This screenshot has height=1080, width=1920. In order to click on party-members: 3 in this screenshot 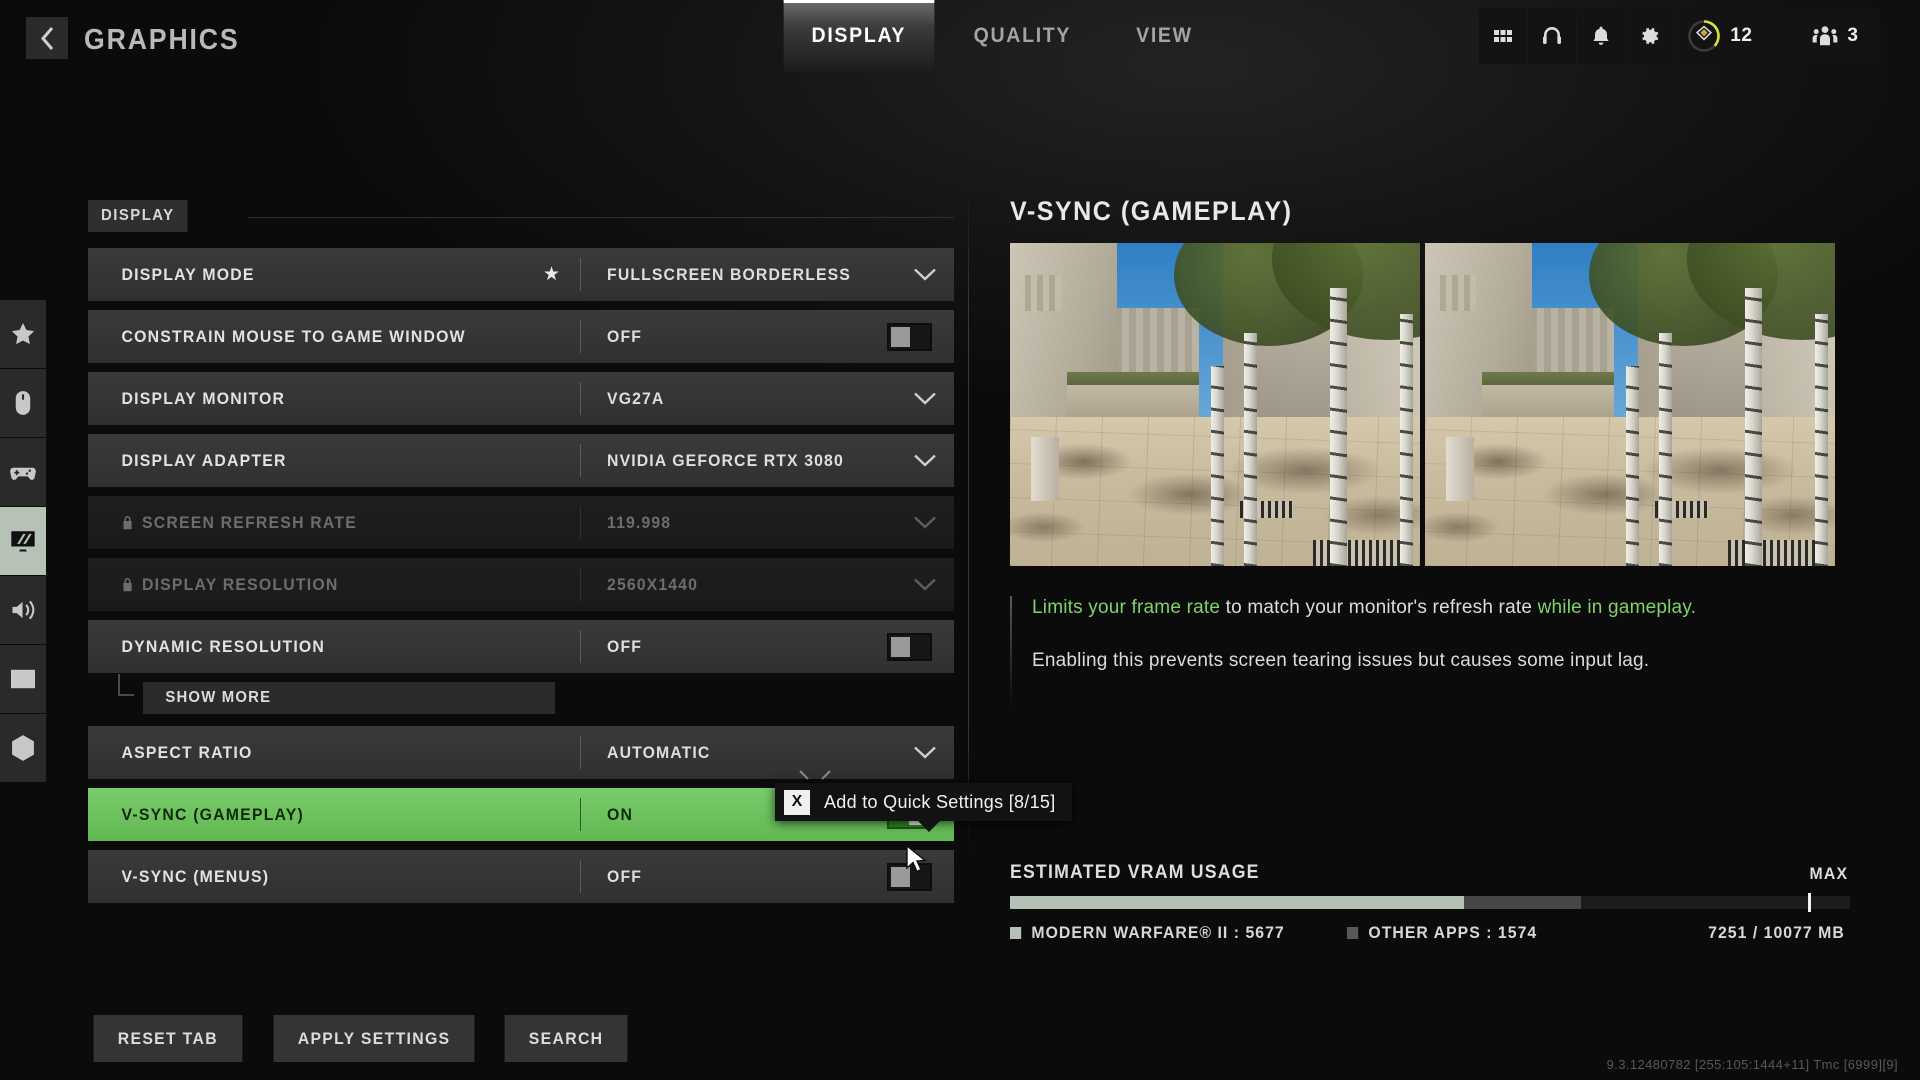, I will do `click(1835, 36)`.